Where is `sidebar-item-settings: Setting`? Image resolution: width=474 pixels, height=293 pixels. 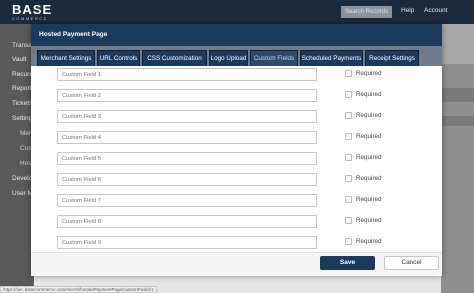 sidebar-item-settings: Setting is located at coordinates (22, 118).